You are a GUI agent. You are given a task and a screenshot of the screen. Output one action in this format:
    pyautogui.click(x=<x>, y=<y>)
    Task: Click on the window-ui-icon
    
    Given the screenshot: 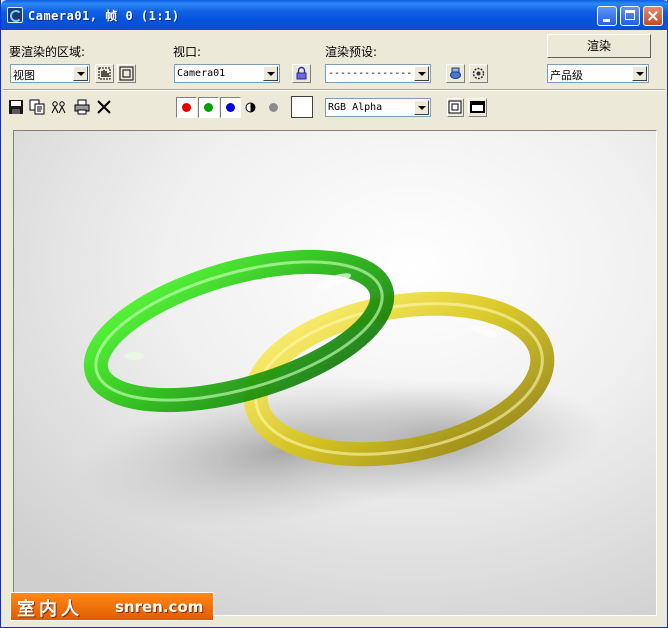 What is the action you would take?
    pyautogui.click(x=477, y=107)
    